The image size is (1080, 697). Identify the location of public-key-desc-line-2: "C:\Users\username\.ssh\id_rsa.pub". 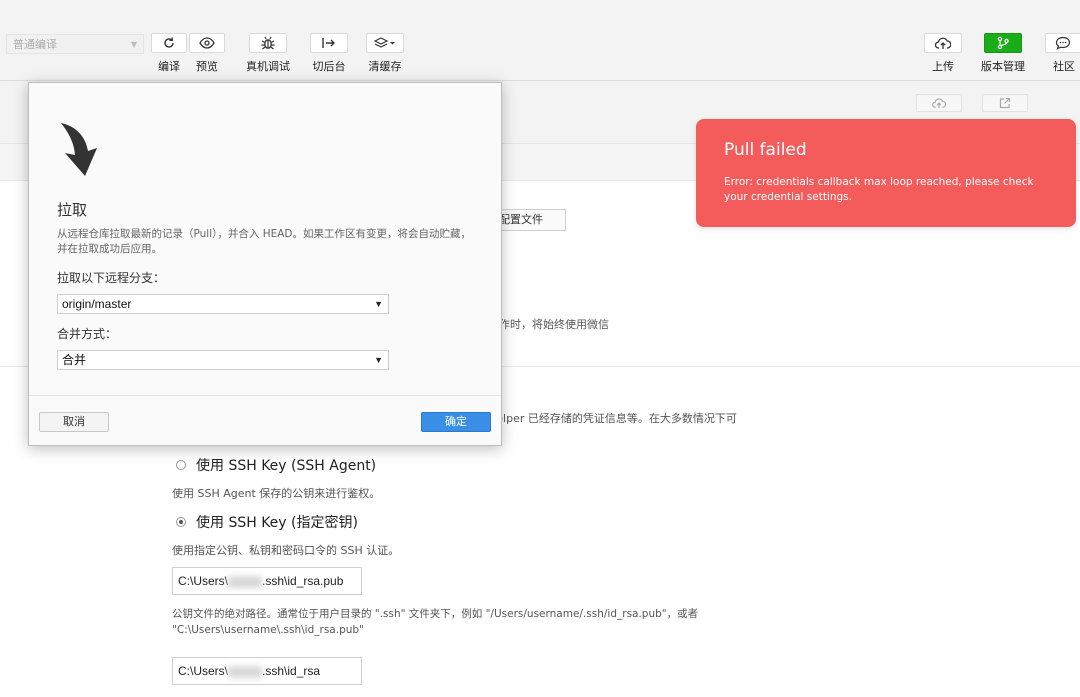
(268, 630).